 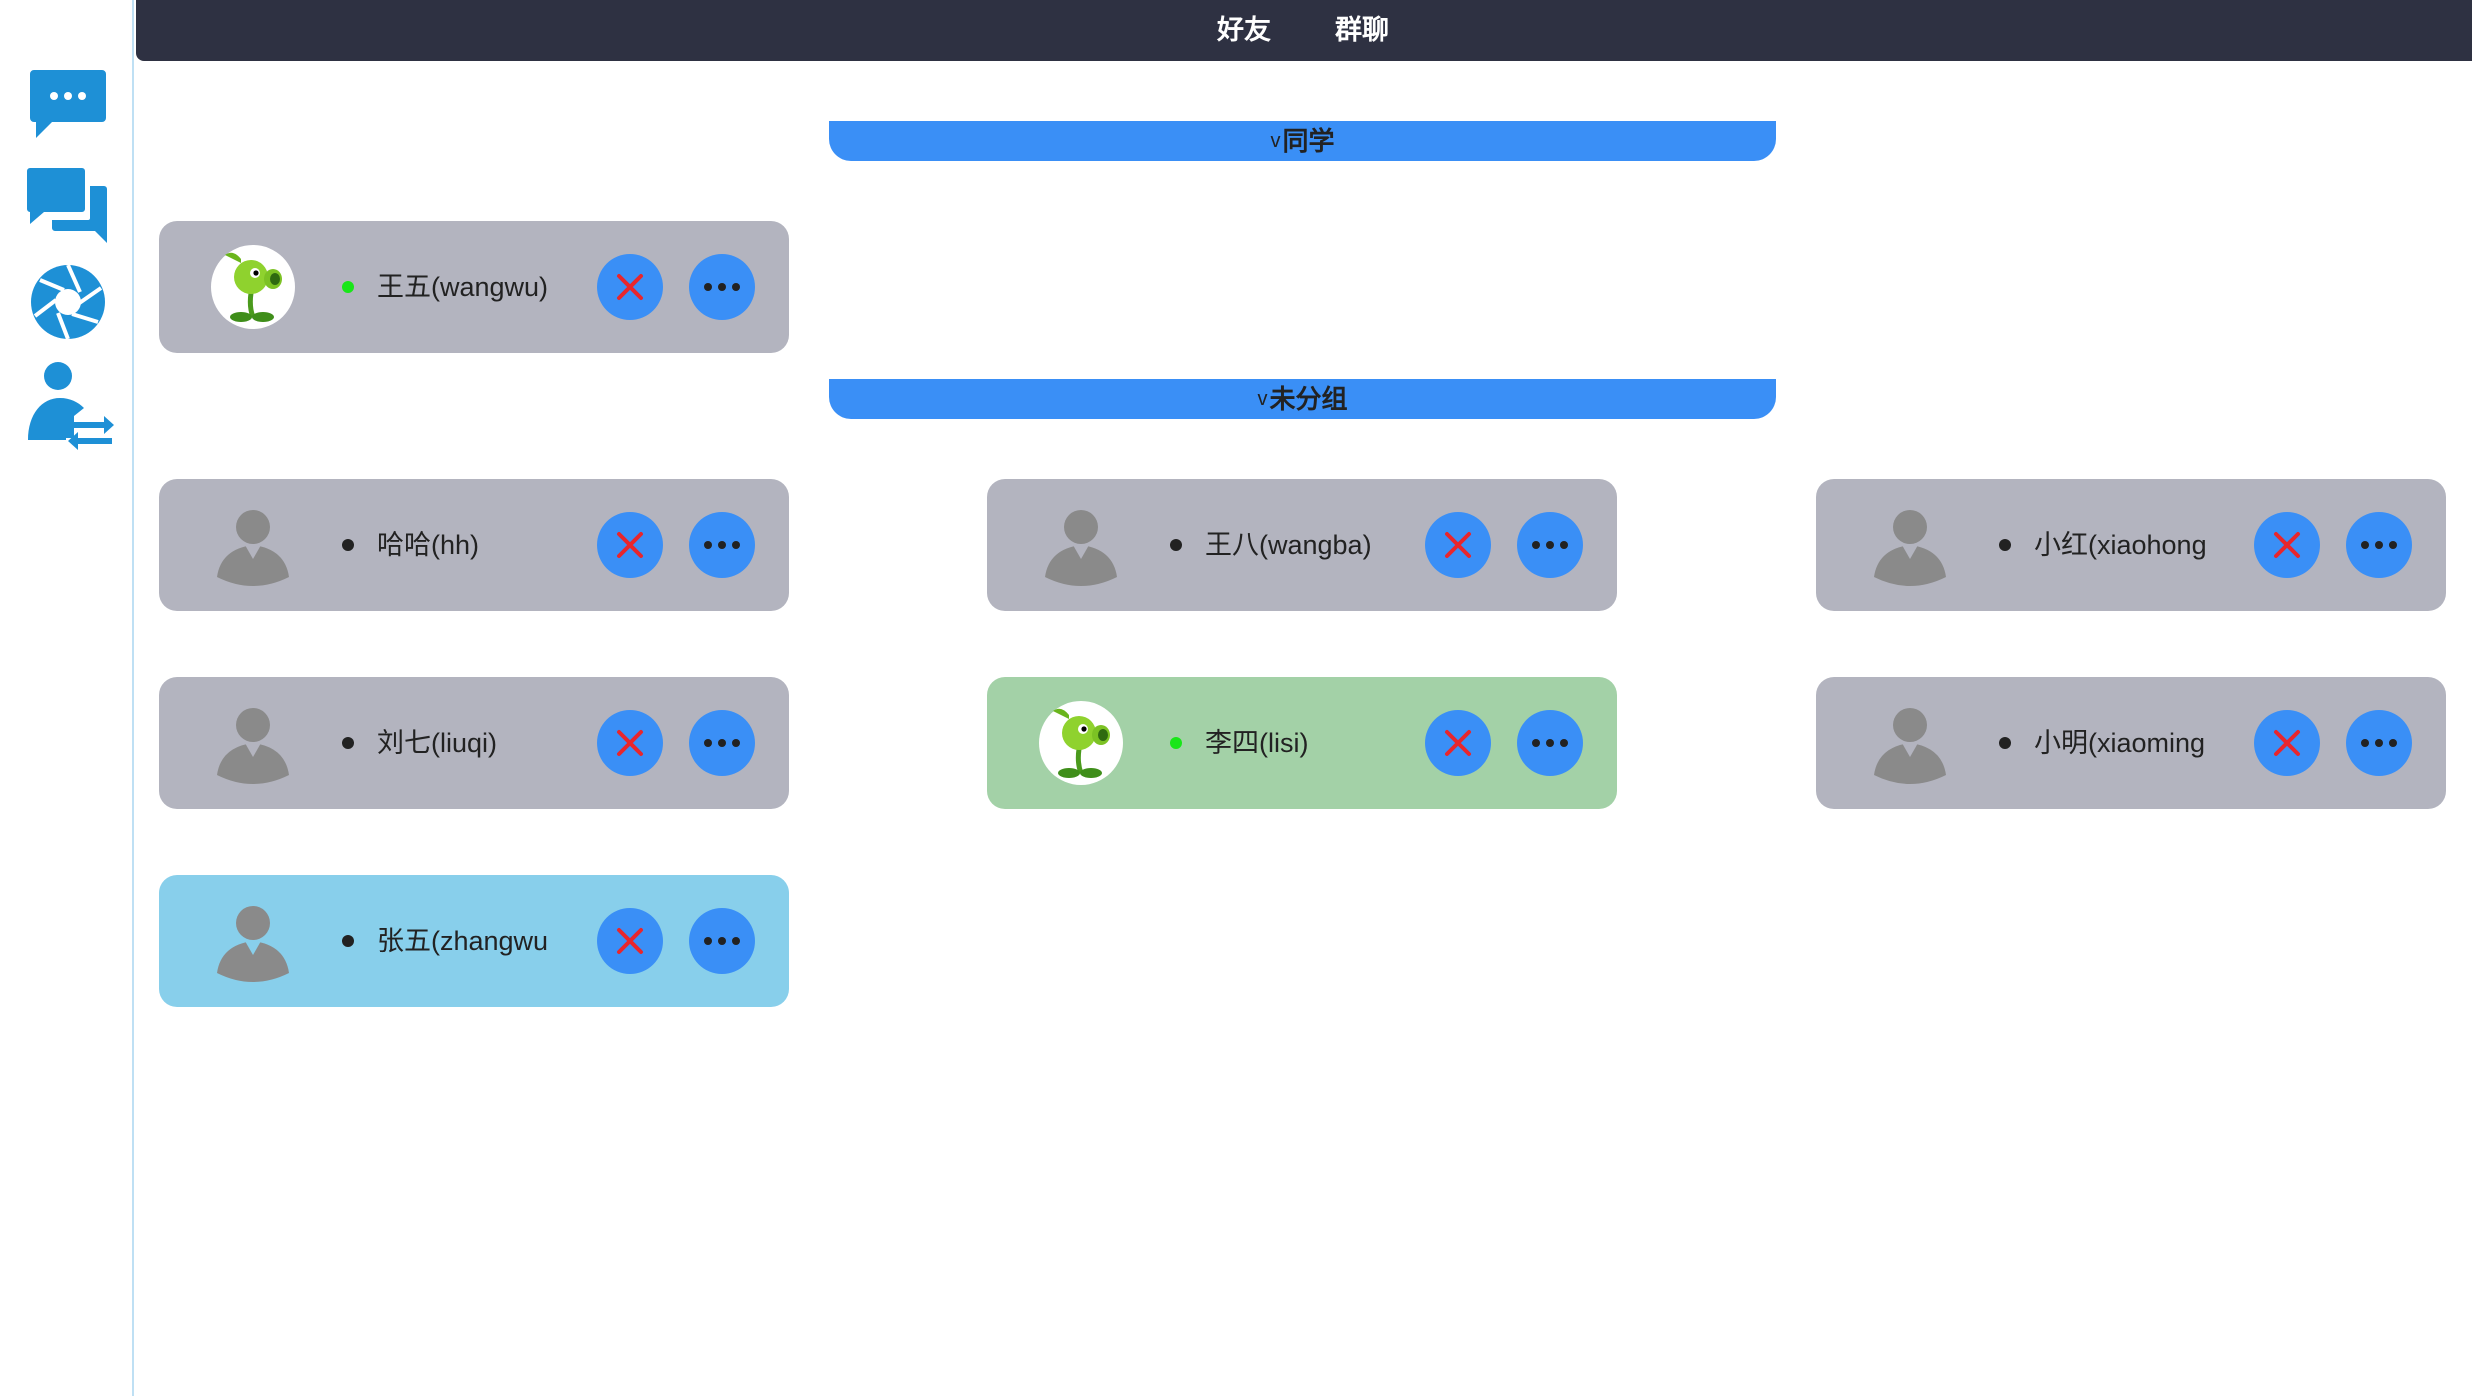 I want to click on group-name: 同学, so click(x=1308, y=141).